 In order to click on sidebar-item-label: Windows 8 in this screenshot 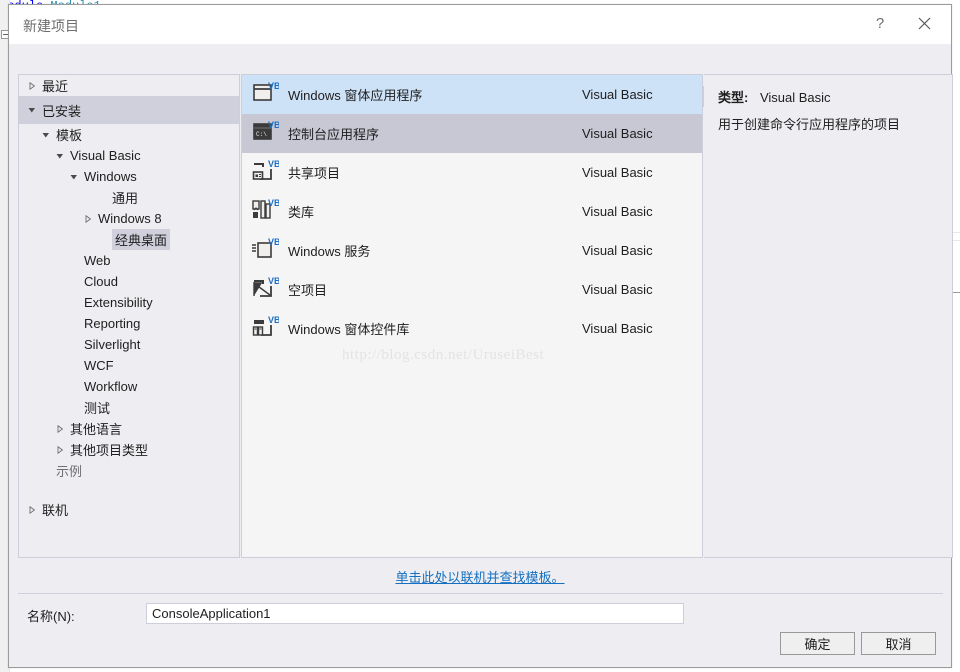, I will do `click(130, 218)`.